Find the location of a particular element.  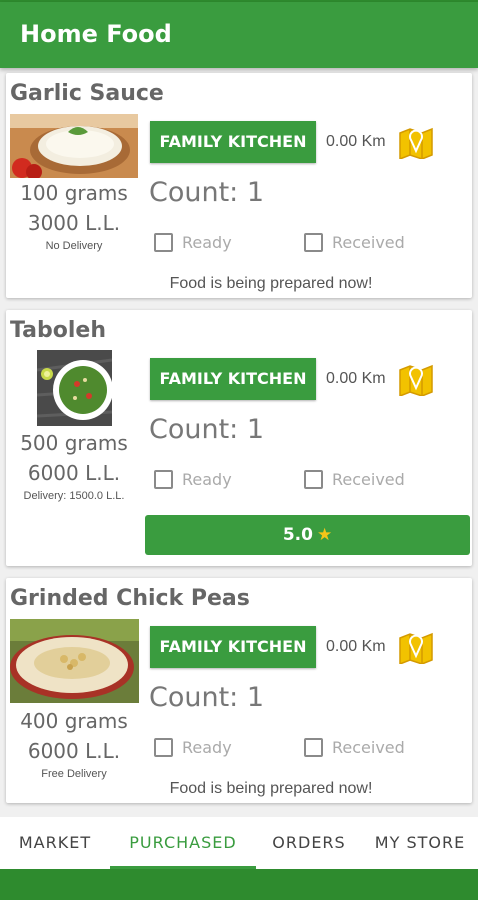

tab-orders: ORDERS is located at coordinates (309, 843).